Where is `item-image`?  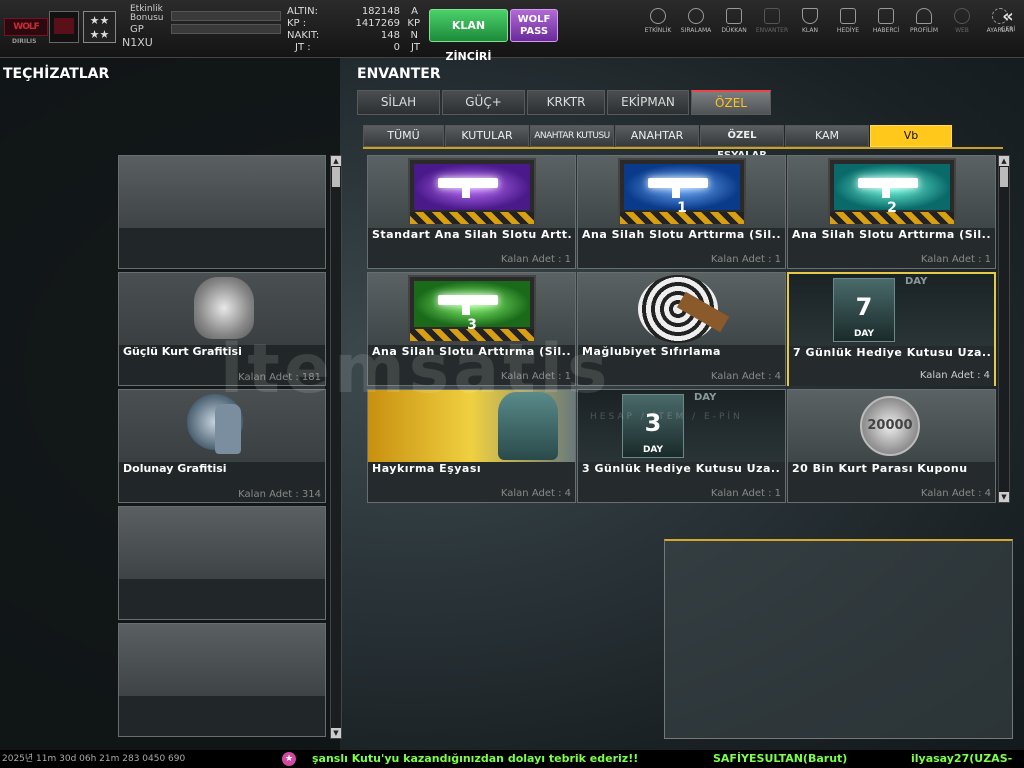 item-image is located at coordinates (471, 426).